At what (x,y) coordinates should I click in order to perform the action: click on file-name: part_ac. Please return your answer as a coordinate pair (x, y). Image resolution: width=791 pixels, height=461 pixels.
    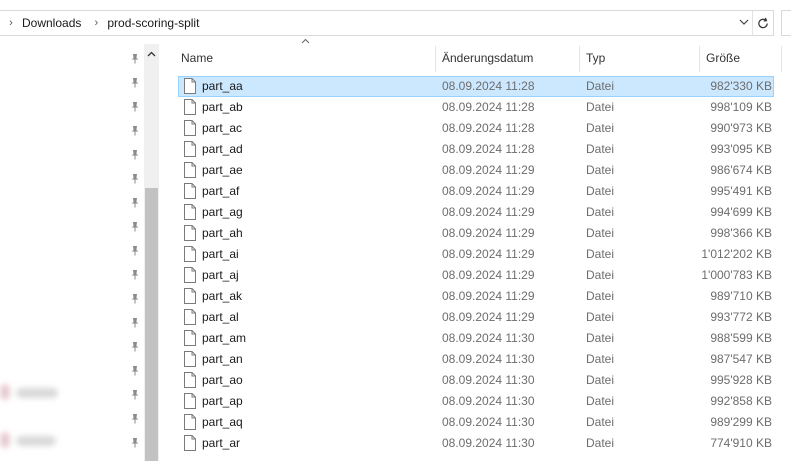
    Looking at the image, I should click on (222, 128).